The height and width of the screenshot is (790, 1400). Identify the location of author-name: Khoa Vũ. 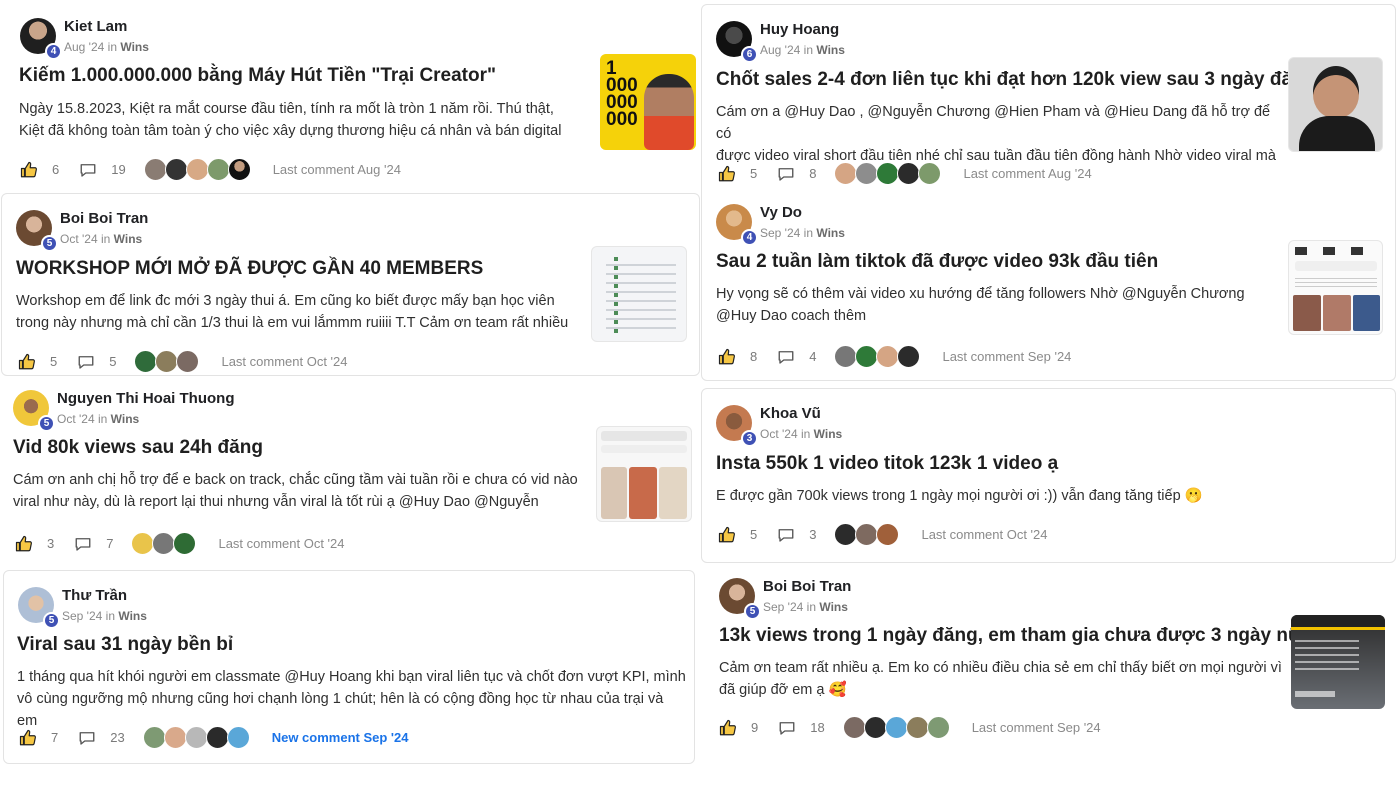
(801, 414).